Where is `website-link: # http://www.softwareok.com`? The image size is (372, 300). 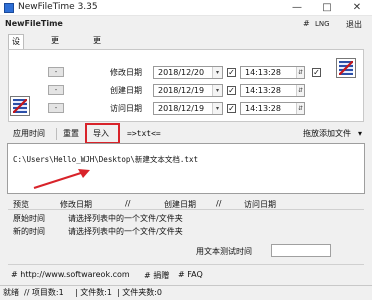
website-link: # http://www.softwareok.com is located at coordinates (70, 274).